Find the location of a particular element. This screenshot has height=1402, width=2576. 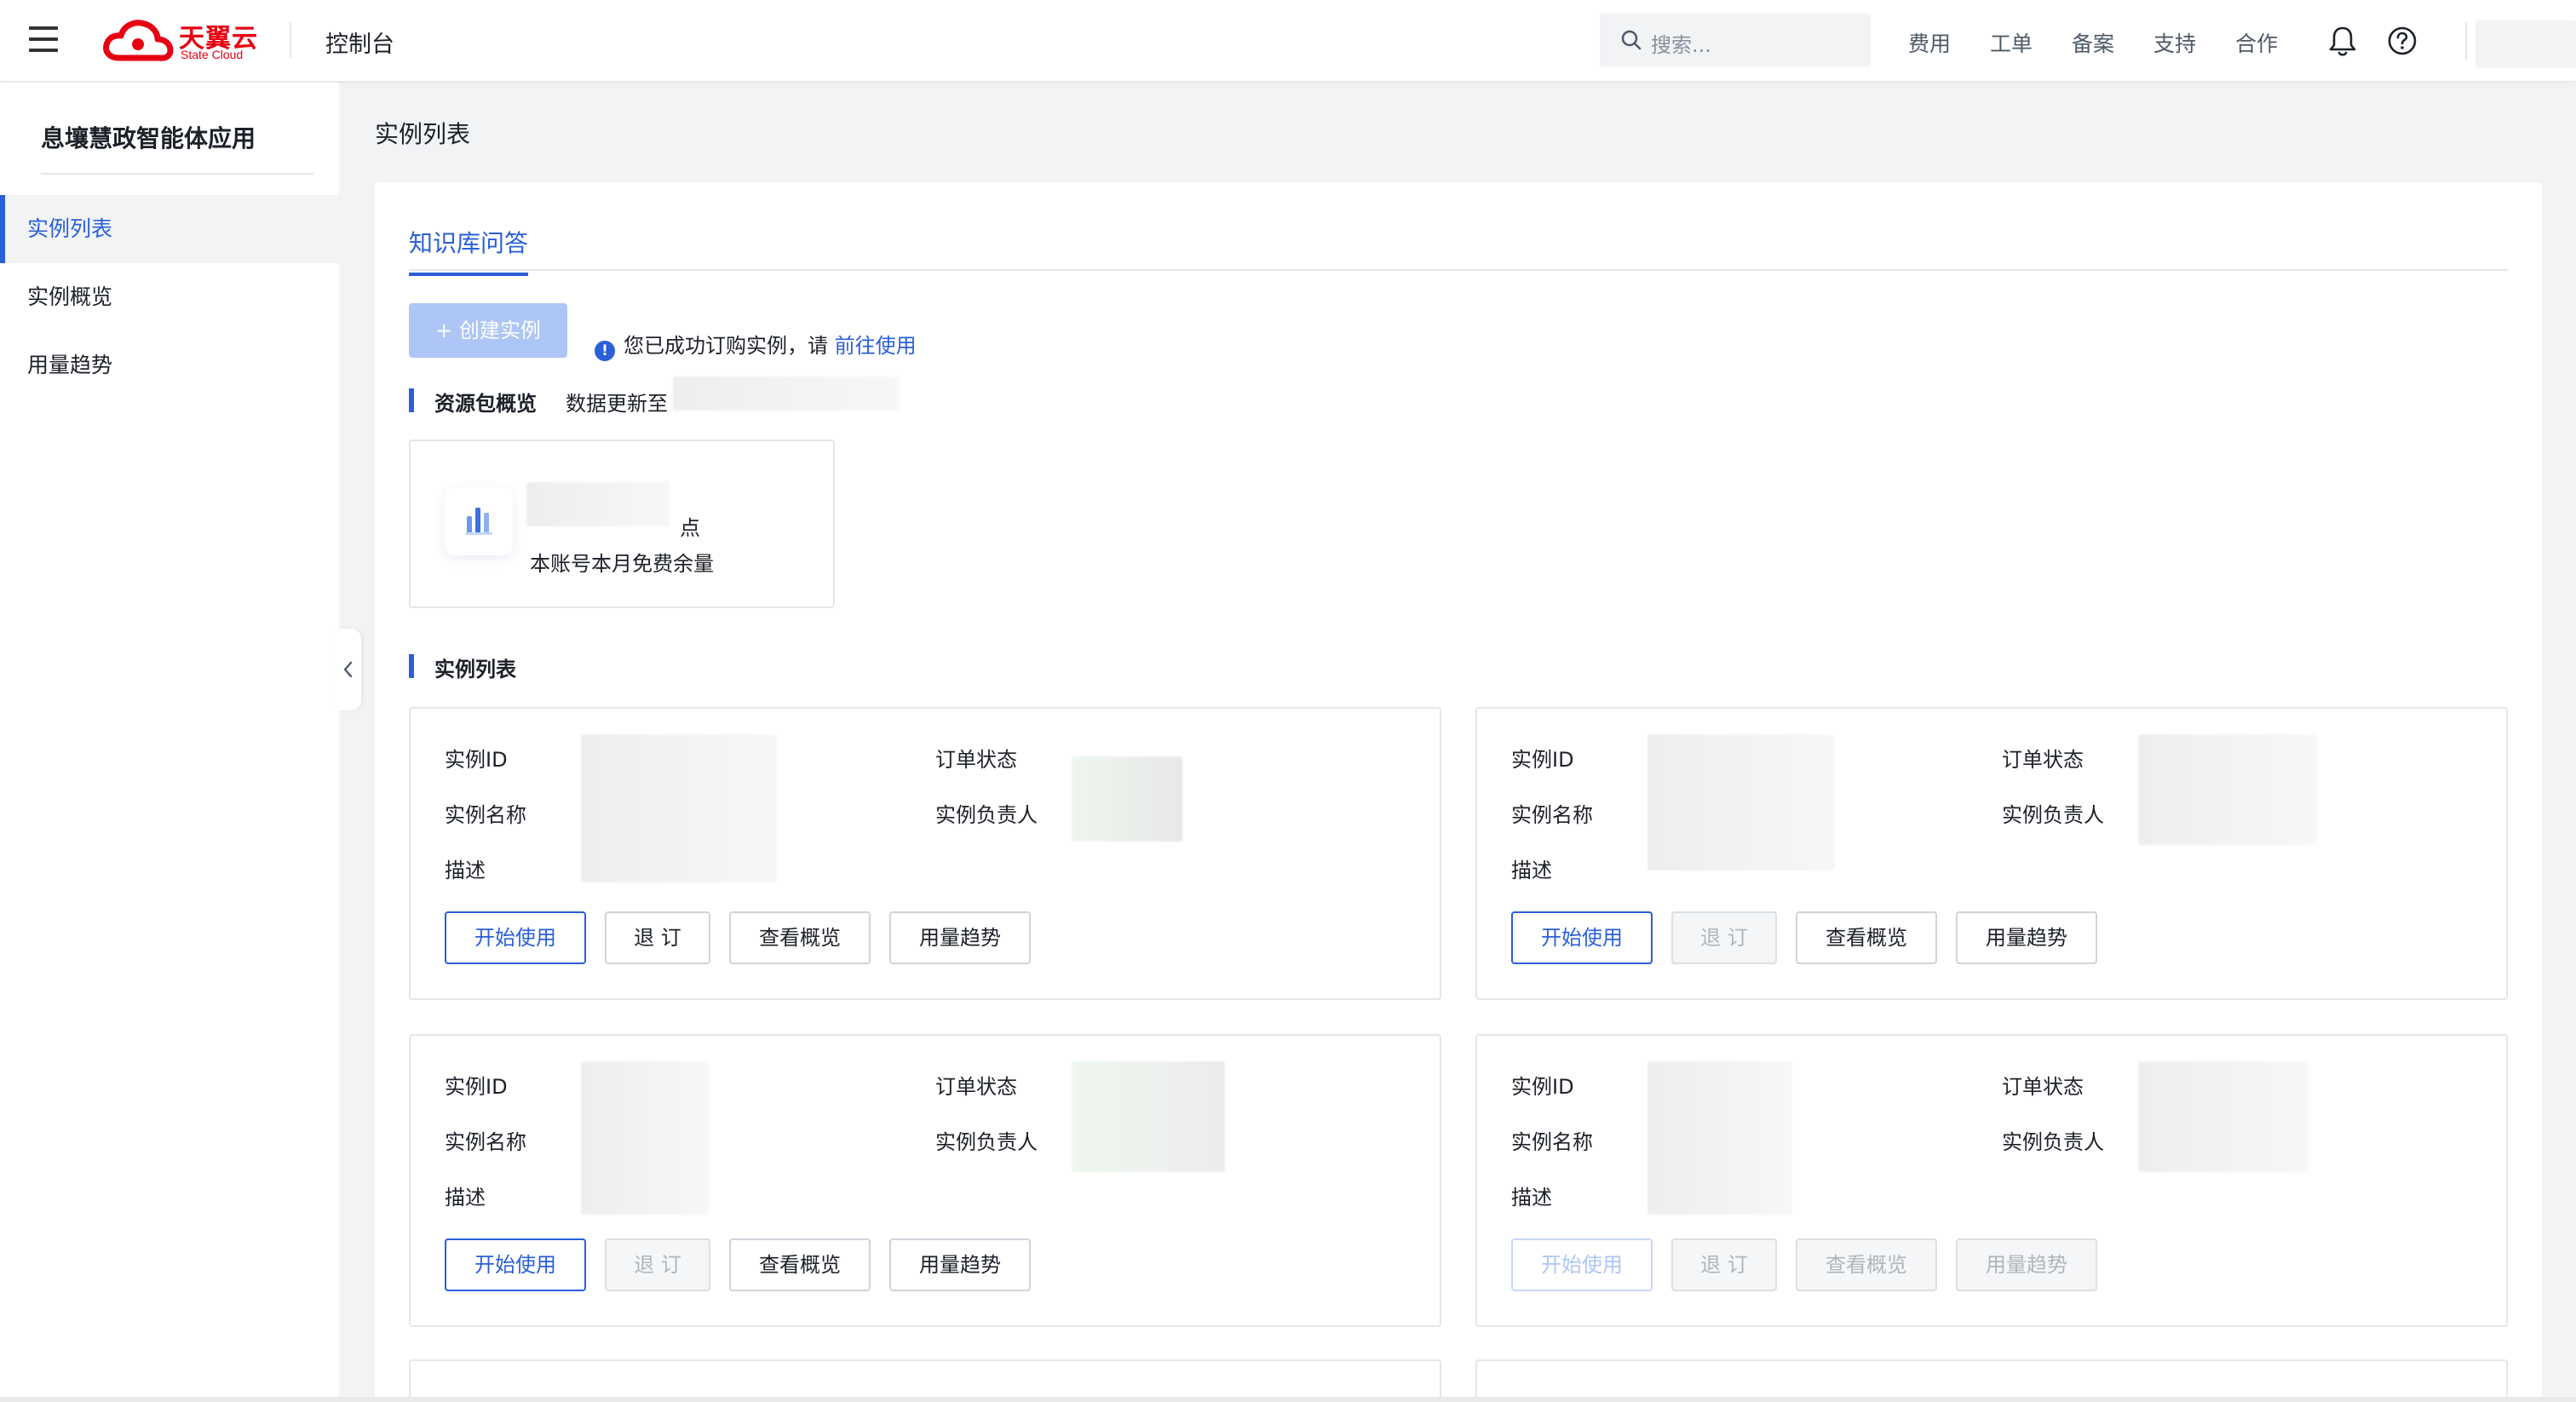

notice: ! 您已成功订购实例，请 前往使用 is located at coordinates (756, 345).